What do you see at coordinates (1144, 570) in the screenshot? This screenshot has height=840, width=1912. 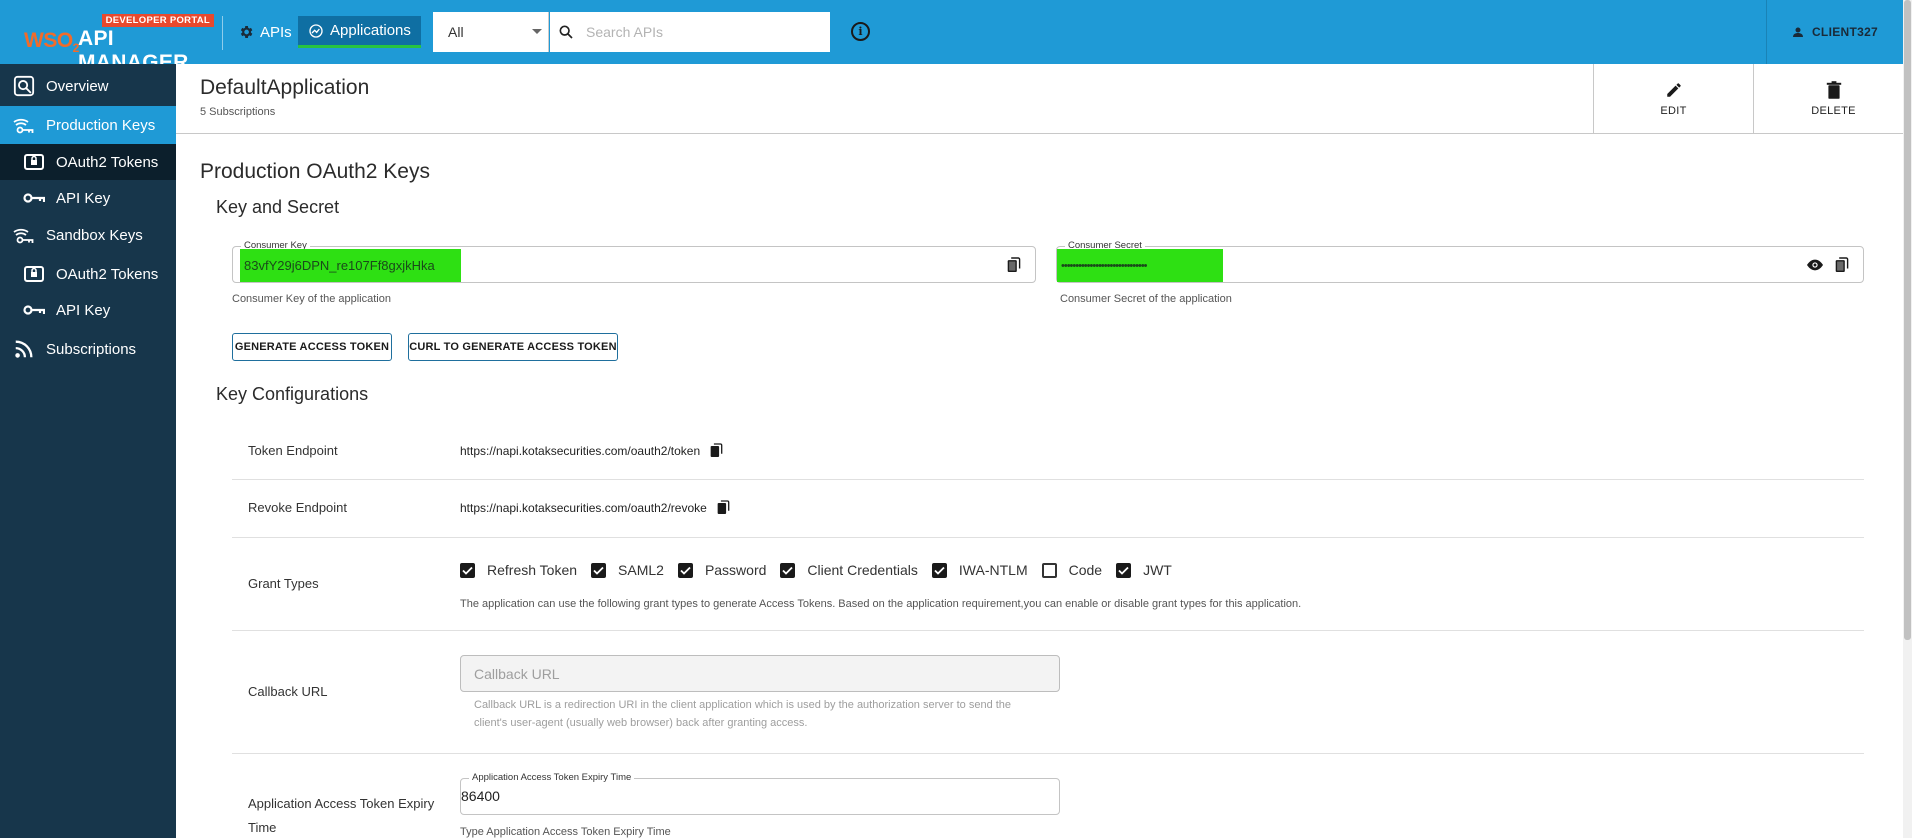 I see `grant-jwt: JWT` at bounding box center [1144, 570].